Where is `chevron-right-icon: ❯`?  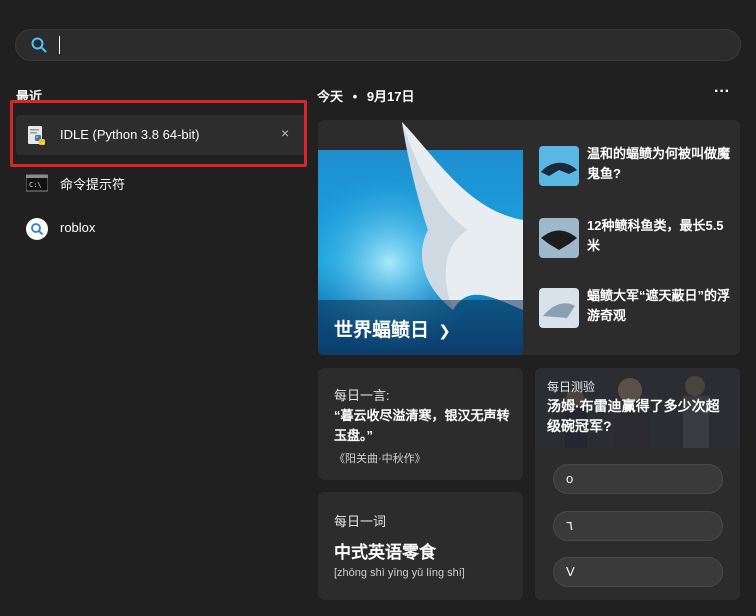 chevron-right-icon: ❯ is located at coordinates (444, 331).